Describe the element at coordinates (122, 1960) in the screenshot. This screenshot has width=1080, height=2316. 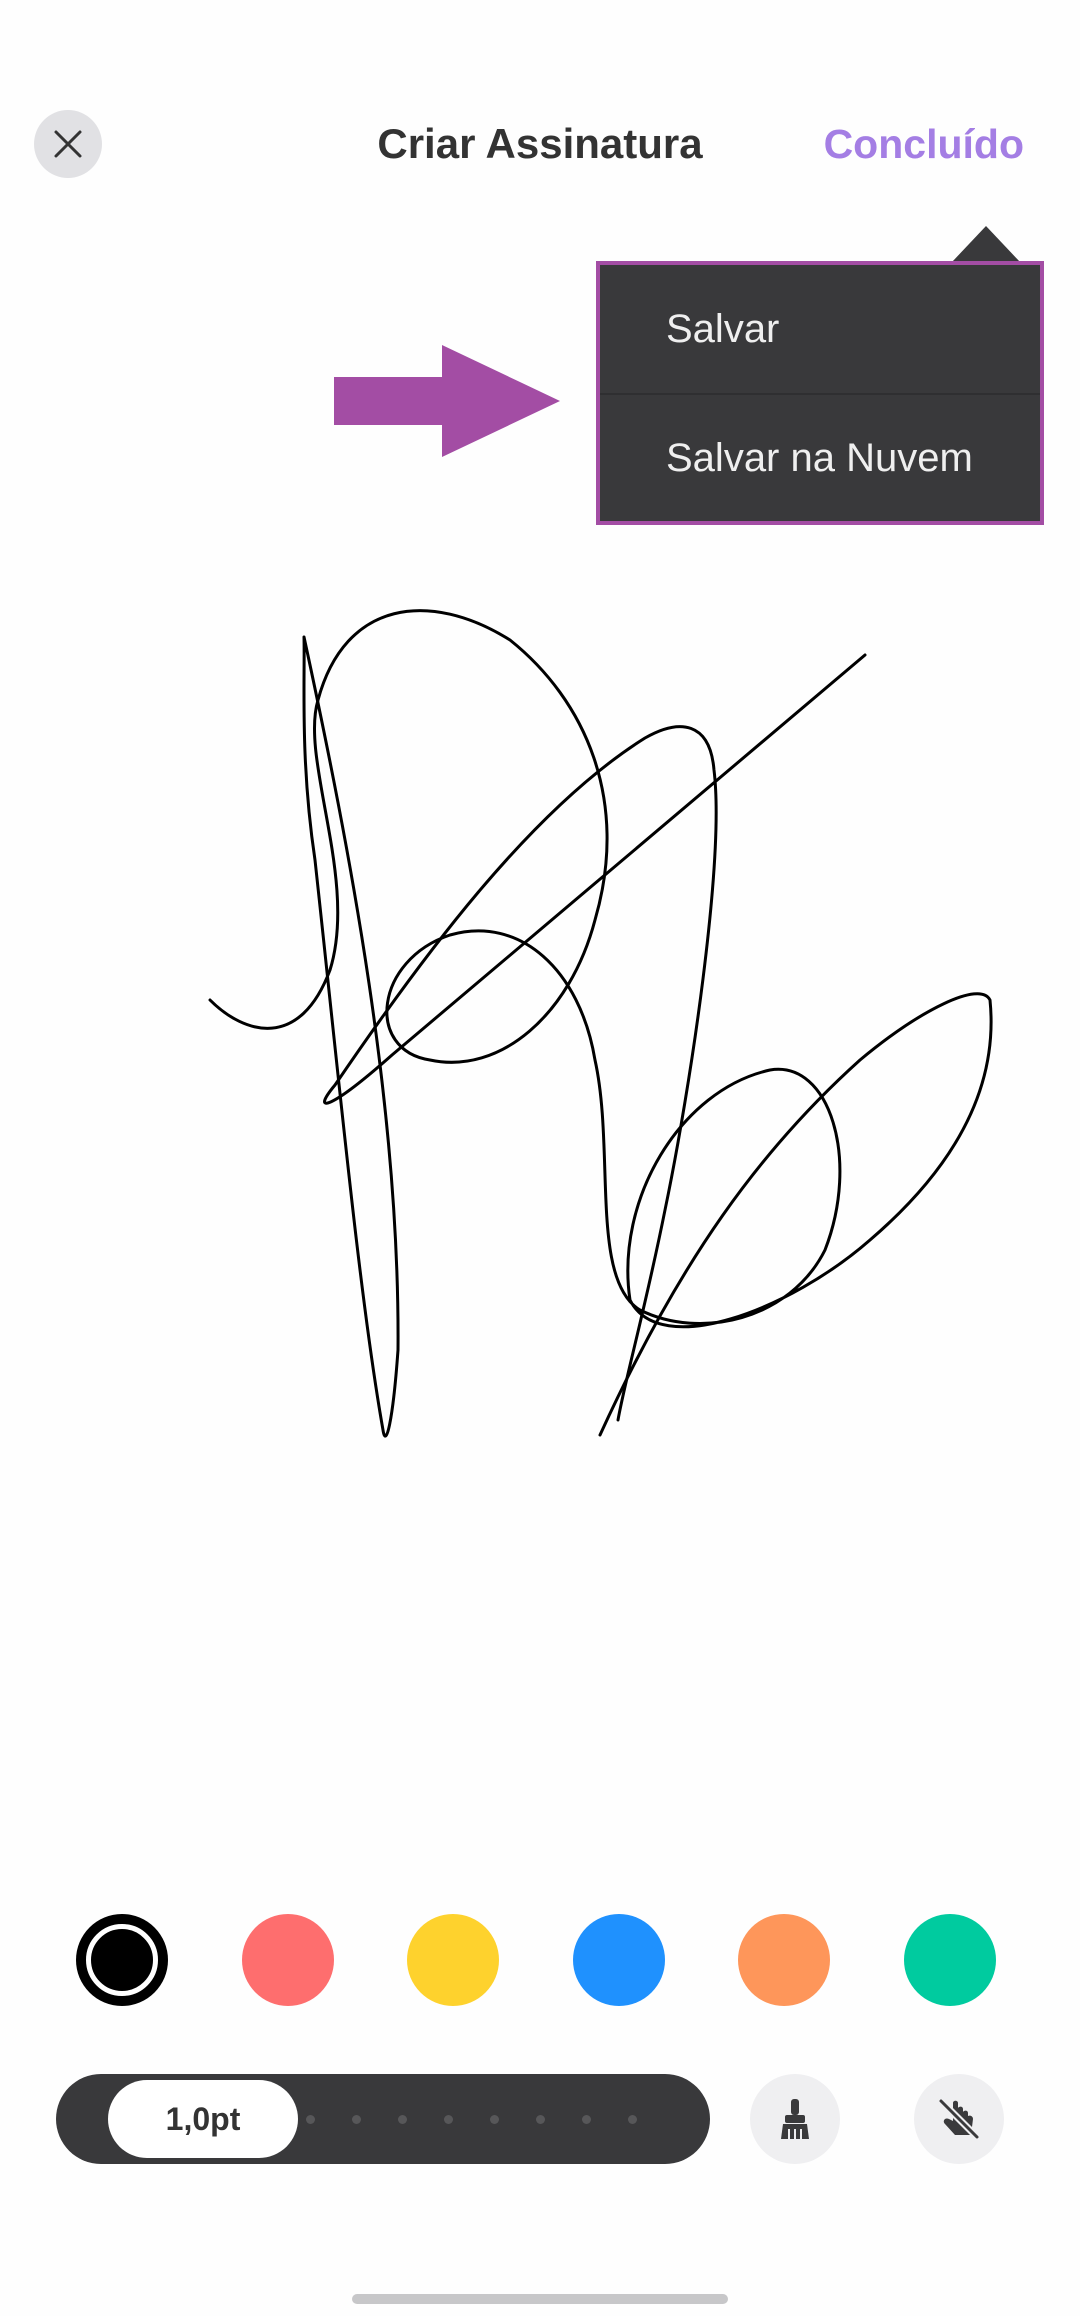
I see `color-swatch-black` at that location.